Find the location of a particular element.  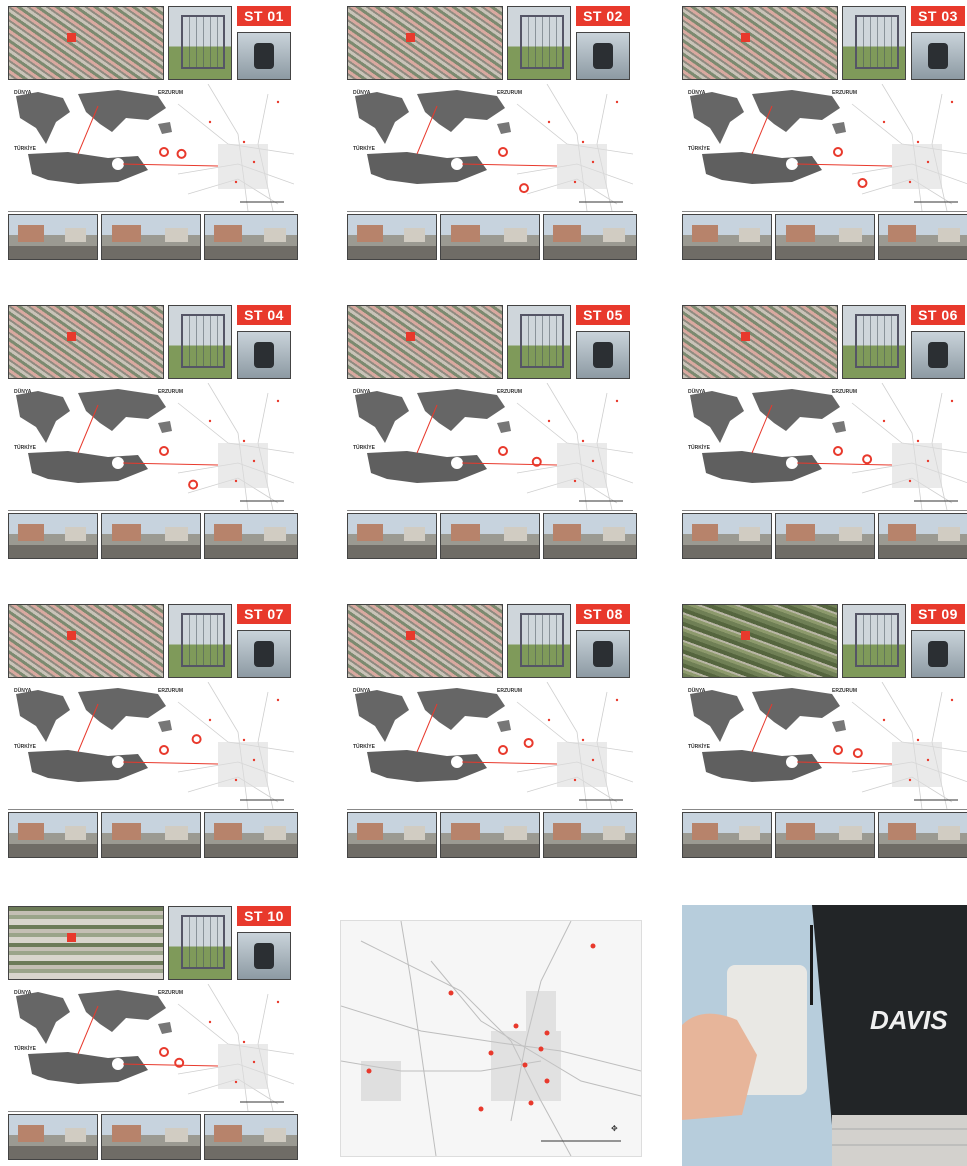

overview-map-svg: ✥ is located at coordinates (491, 1038).